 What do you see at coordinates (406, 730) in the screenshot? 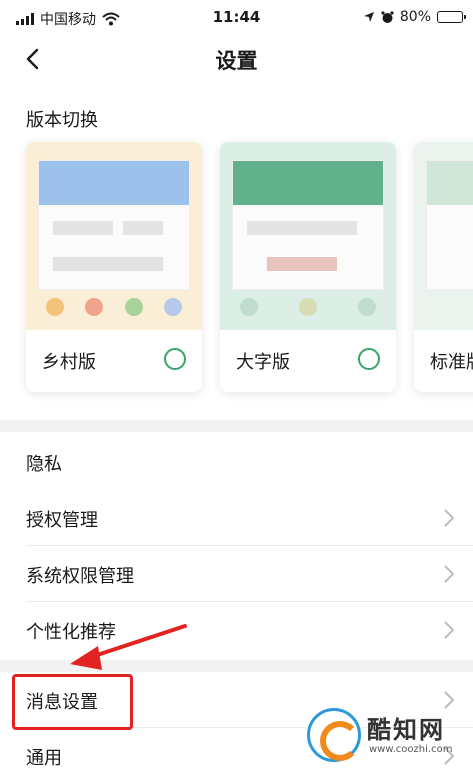
I see `watermark-name: 酷知网` at bounding box center [406, 730].